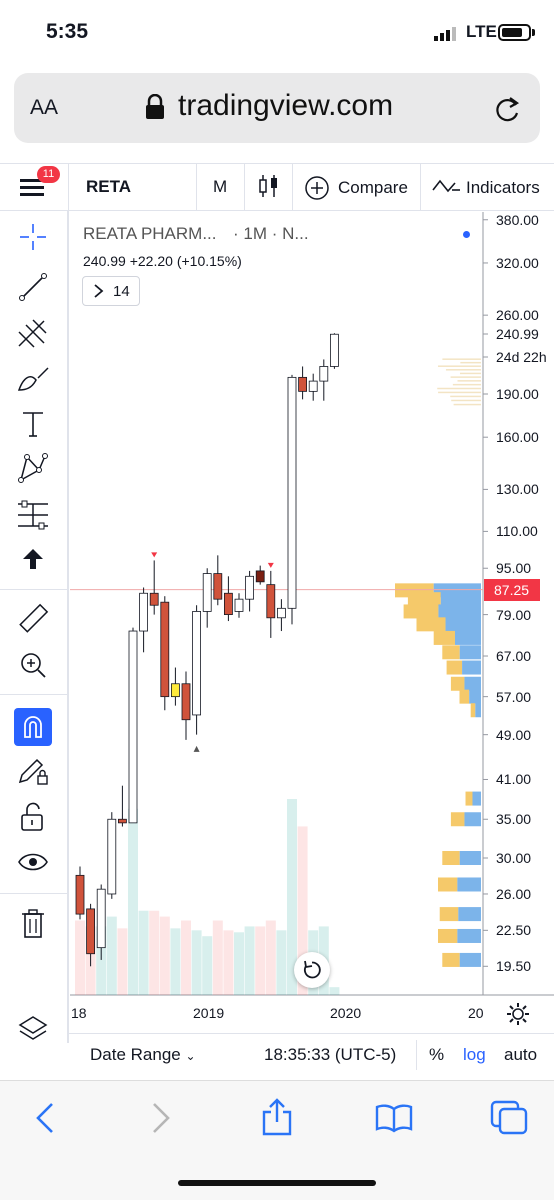 The height and width of the screenshot is (1200, 554). What do you see at coordinates (161, 1118) in the screenshot?
I see `forward-icon` at bounding box center [161, 1118].